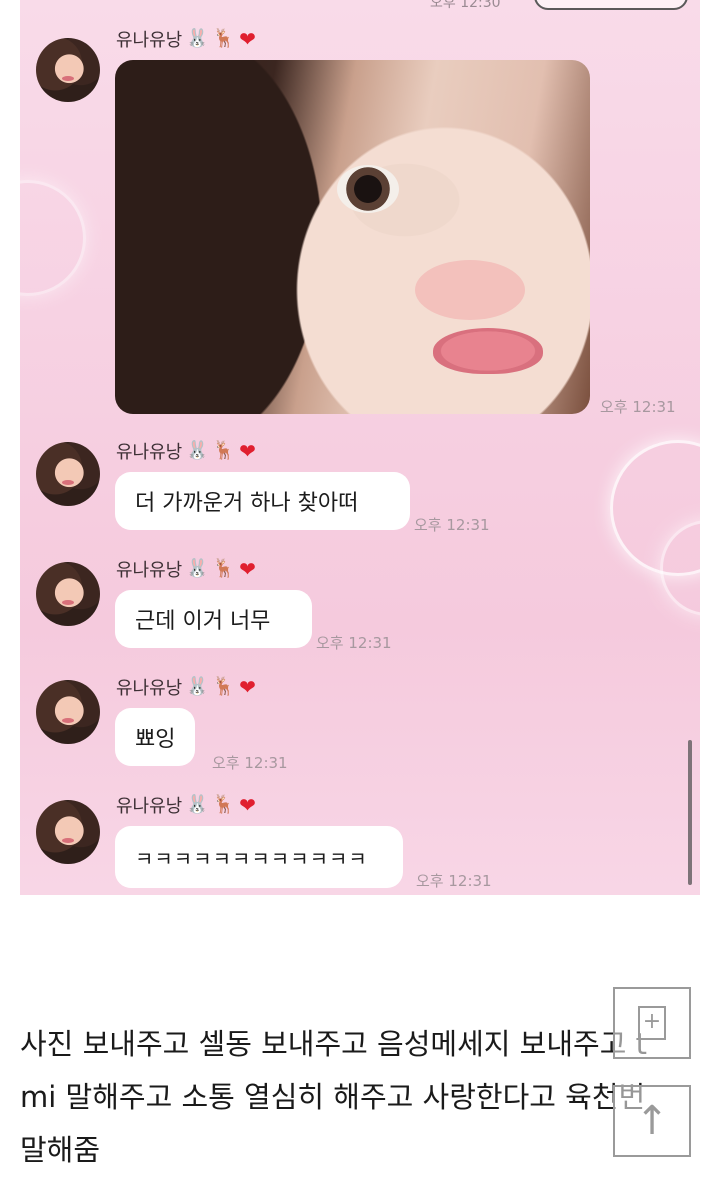  Describe the element at coordinates (262, 501) in the screenshot. I see `message-bubble: 더 가까운거 하나 찾아떠` at that location.